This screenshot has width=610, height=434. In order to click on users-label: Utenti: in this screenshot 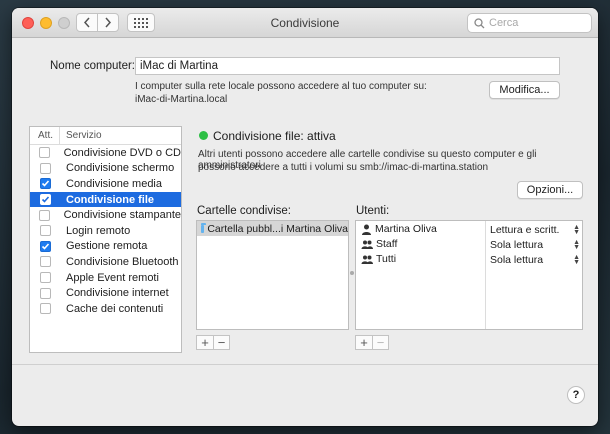, I will do `click(373, 211)`.